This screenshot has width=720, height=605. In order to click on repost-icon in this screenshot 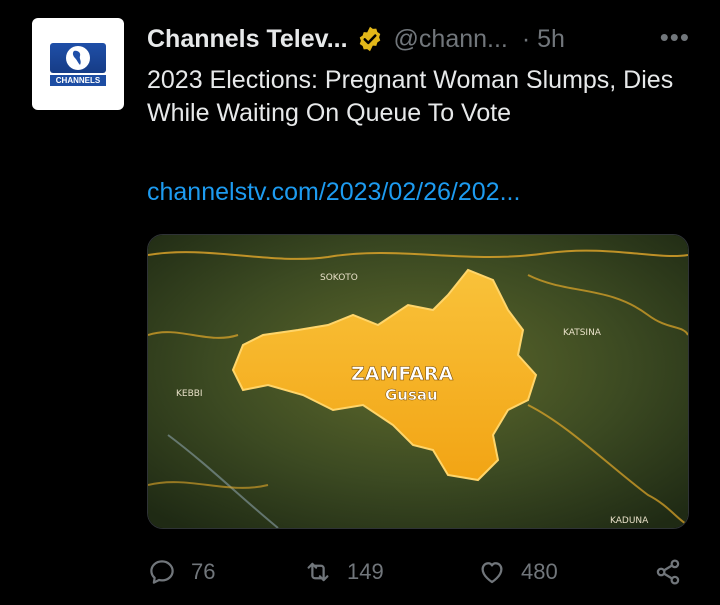, I will do `click(318, 572)`.